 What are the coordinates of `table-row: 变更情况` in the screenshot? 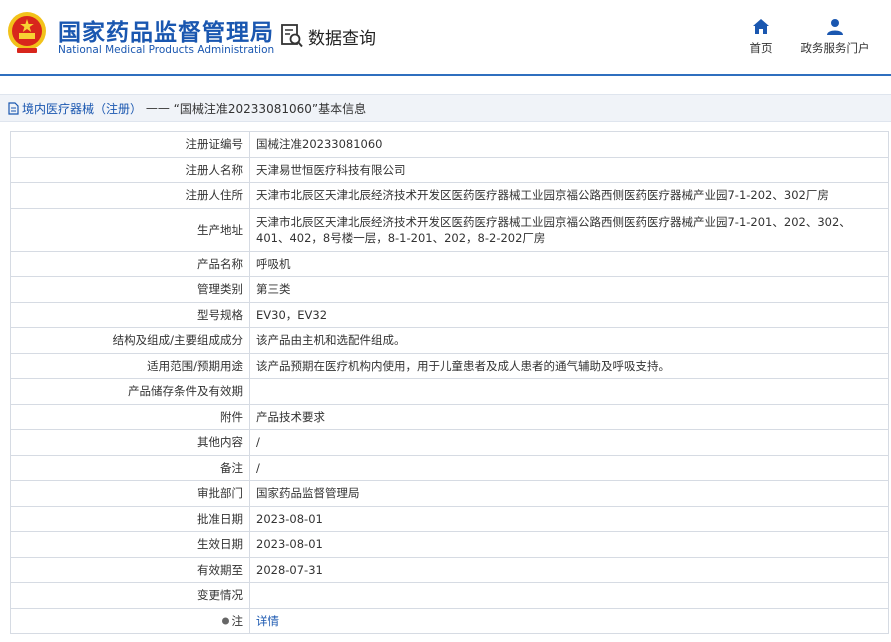 It's located at (449, 595).